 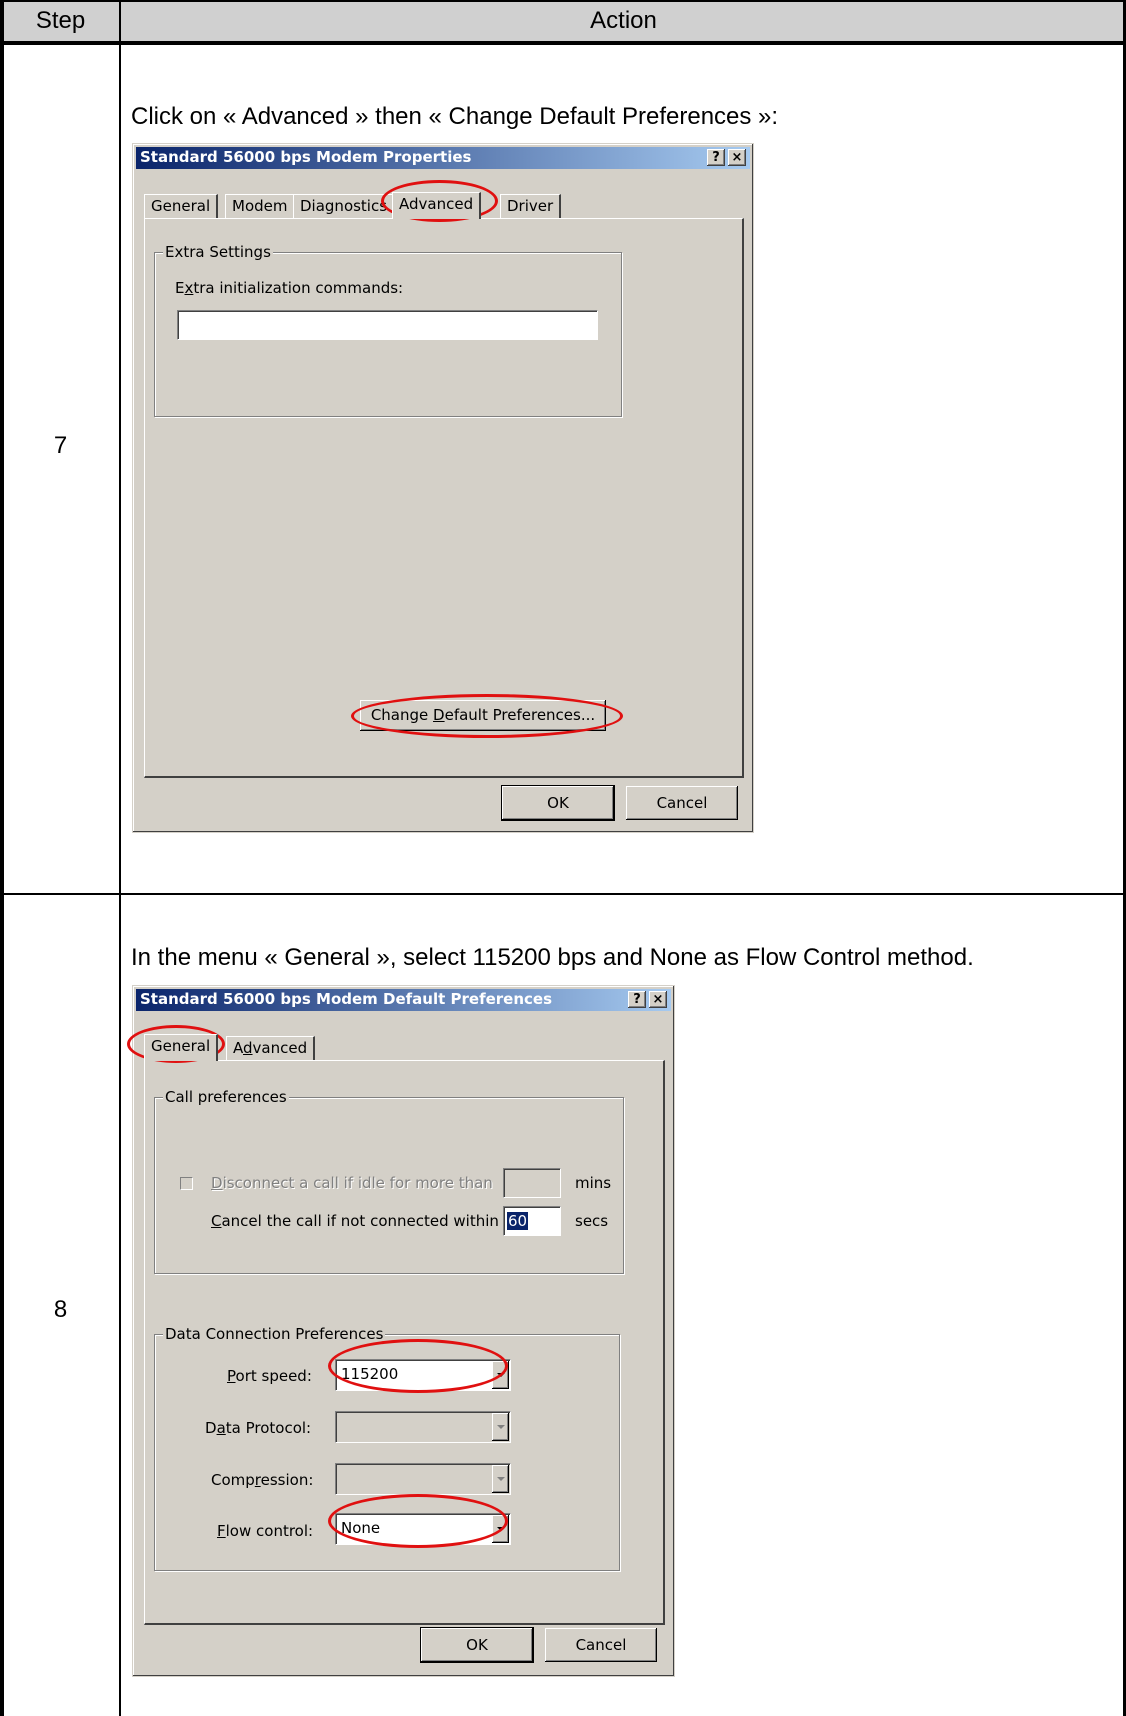 What do you see at coordinates (361, 1528) in the screenshot?
I see `flow-control-value: None` at bounding box center [361, 1528].